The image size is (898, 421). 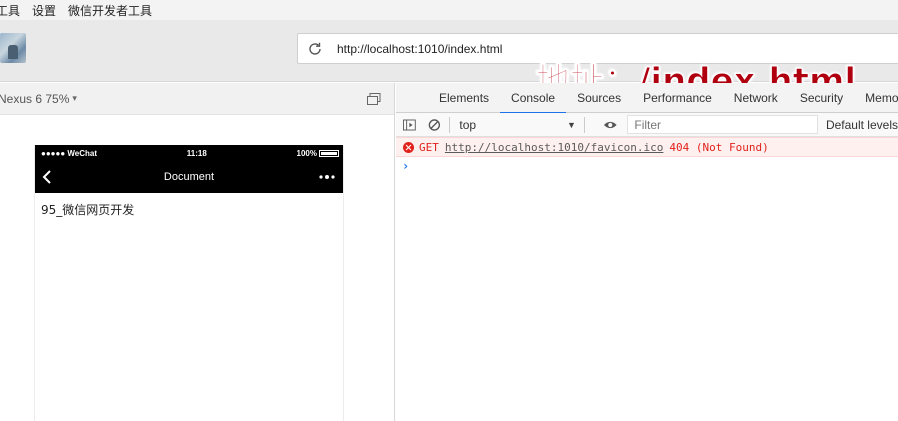 What do you see at coordinates (449, 10) in the screenshot?
I see `menu-bar: 工具 设置 微信开发者工具` at bounding box center [449, 10].